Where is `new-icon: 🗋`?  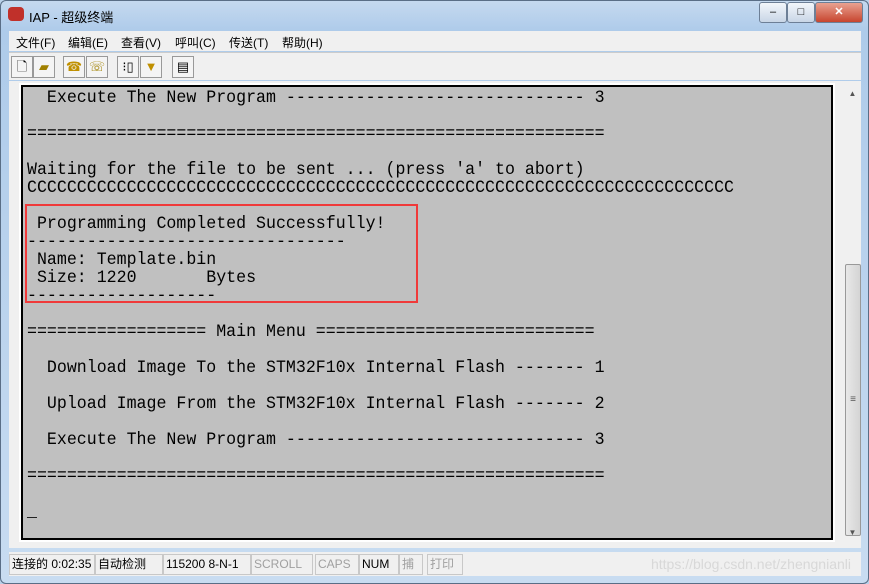
new-icon: 🗋 is located at coordinates (22, 67).